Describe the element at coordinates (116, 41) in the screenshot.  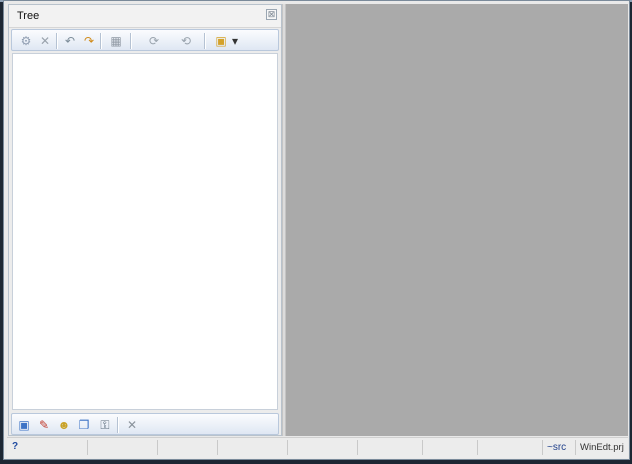
I see `print-icon: ▦` at that location.